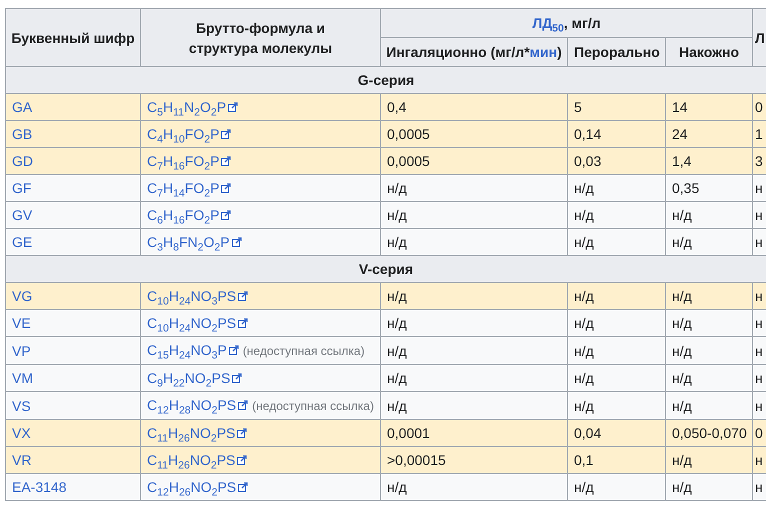 This screenshot has height=515, width=766. What do you see at coordinates (617, 107) in the screenshot?
I see `table-cell: 5` at bounding box center [617, 107].